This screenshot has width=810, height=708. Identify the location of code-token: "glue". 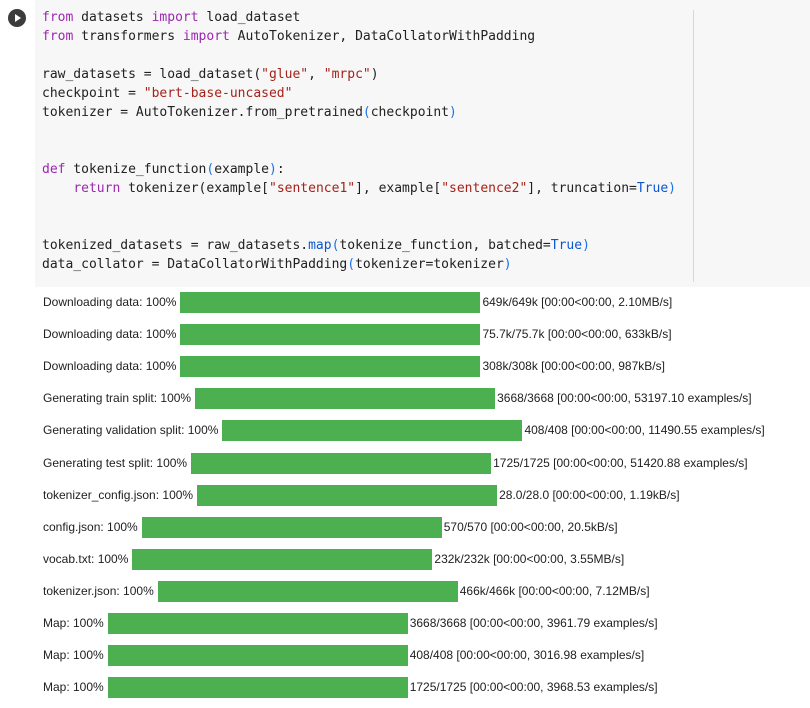
(285, 74).